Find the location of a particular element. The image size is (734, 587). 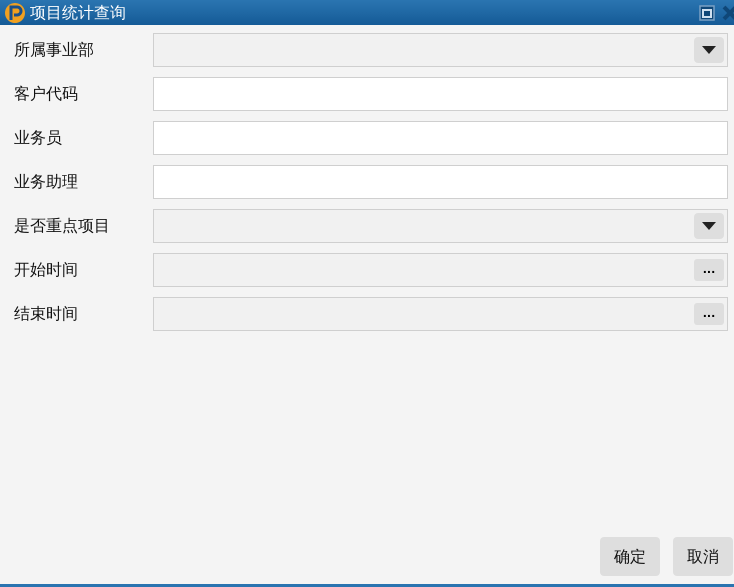

field-label: 业务员 is located at coordinates (38, 138).